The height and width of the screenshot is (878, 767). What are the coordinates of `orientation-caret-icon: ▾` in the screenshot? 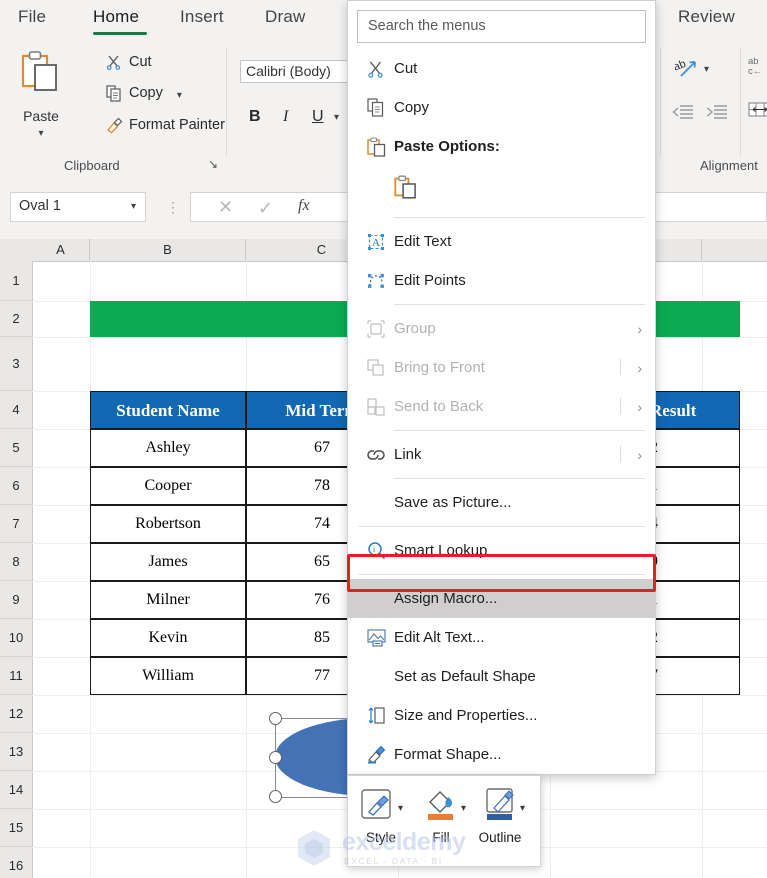 It's located at (706, 69).